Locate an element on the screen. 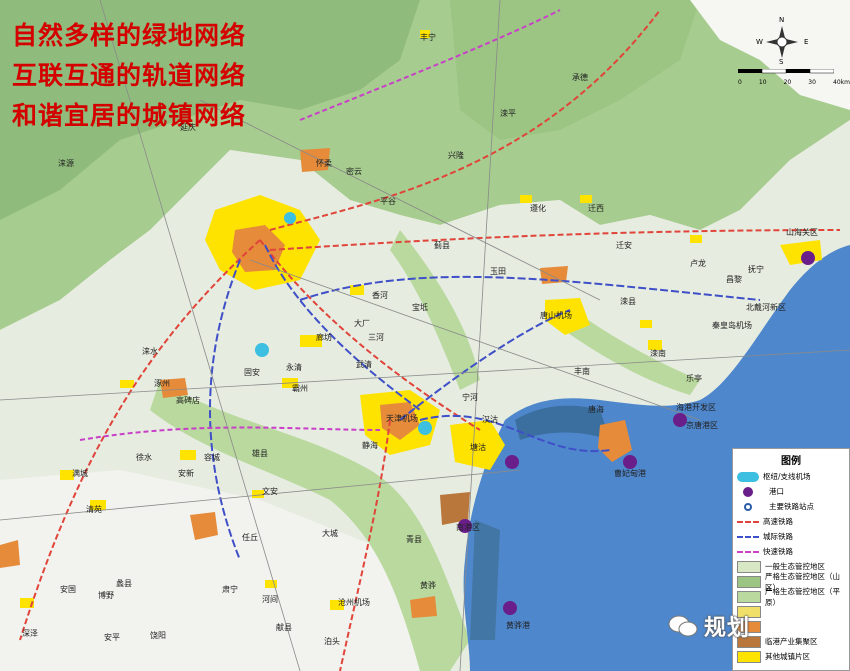 The width and height of the screenshot is (850, 671). place-label: 献县 is located at coordinates (284, 627).